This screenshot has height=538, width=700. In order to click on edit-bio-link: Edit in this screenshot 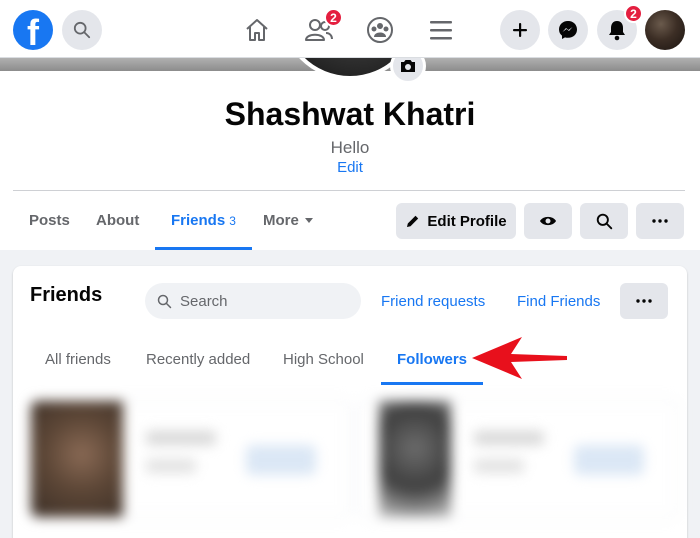, I will do `click(350, 167)`.